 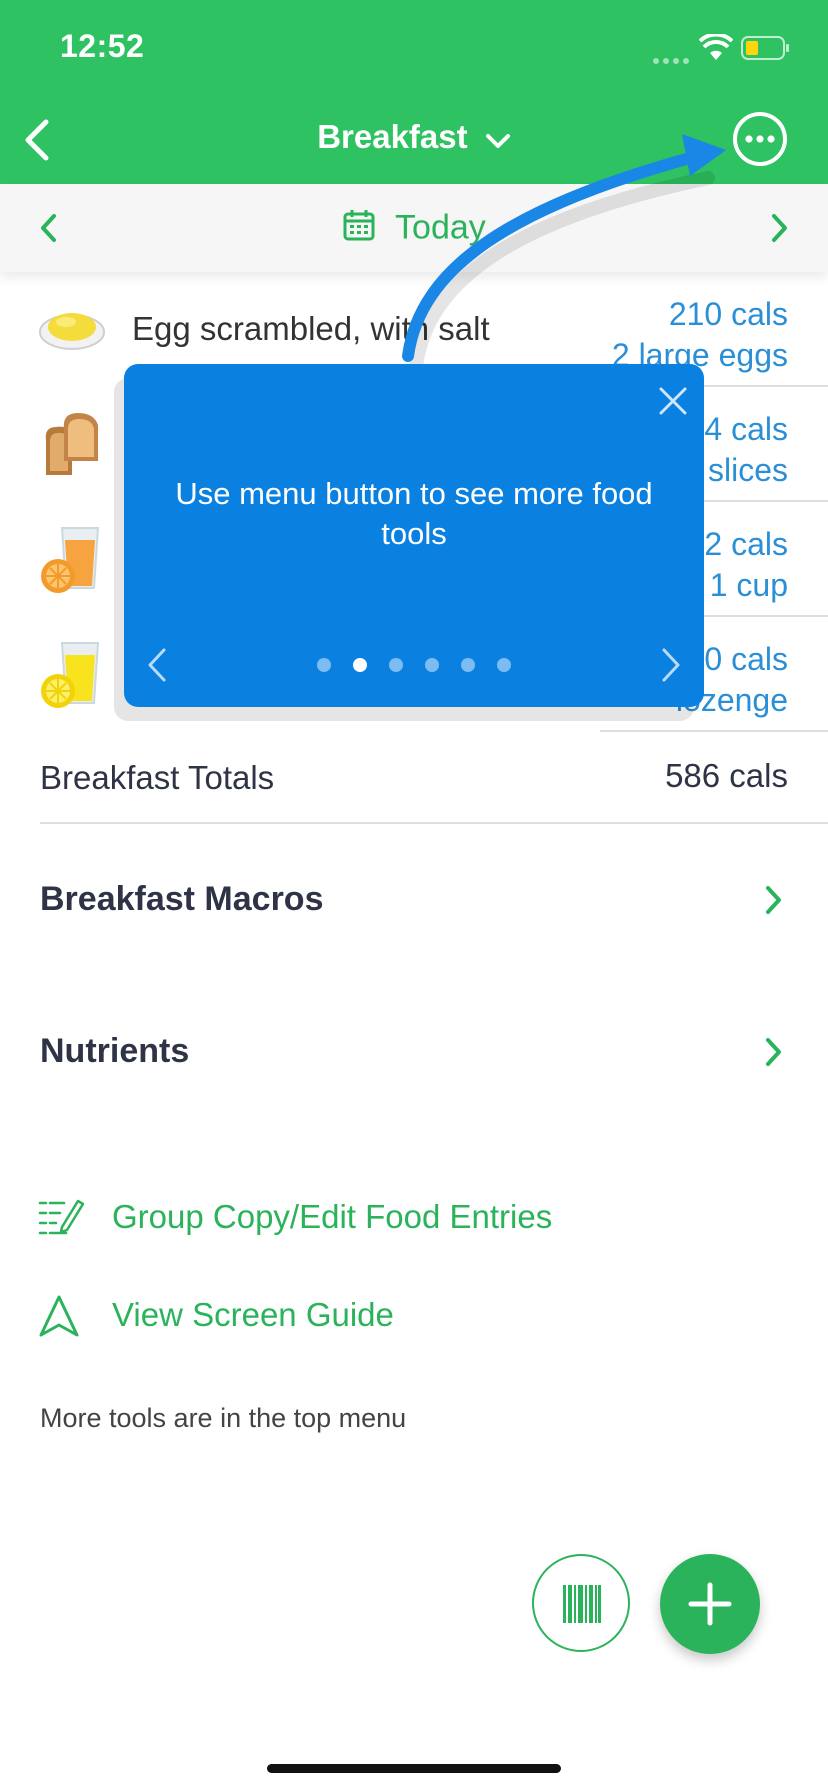 What do you see at coordinates (748, 585) in the screenshot?
I see `serving-size: 1 cup` at bounding box center [748, 585].